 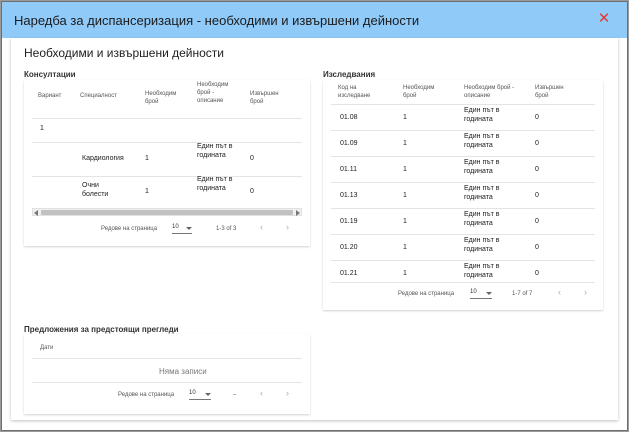 I want to click on cell-code: 01.20, so click(x=349, y=247).